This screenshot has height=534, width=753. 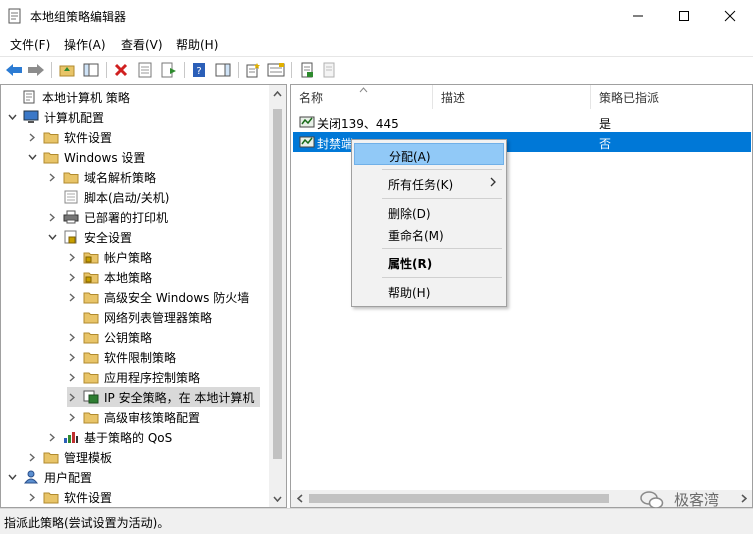 I want to click on properties-button, so click(x=145, y=70).